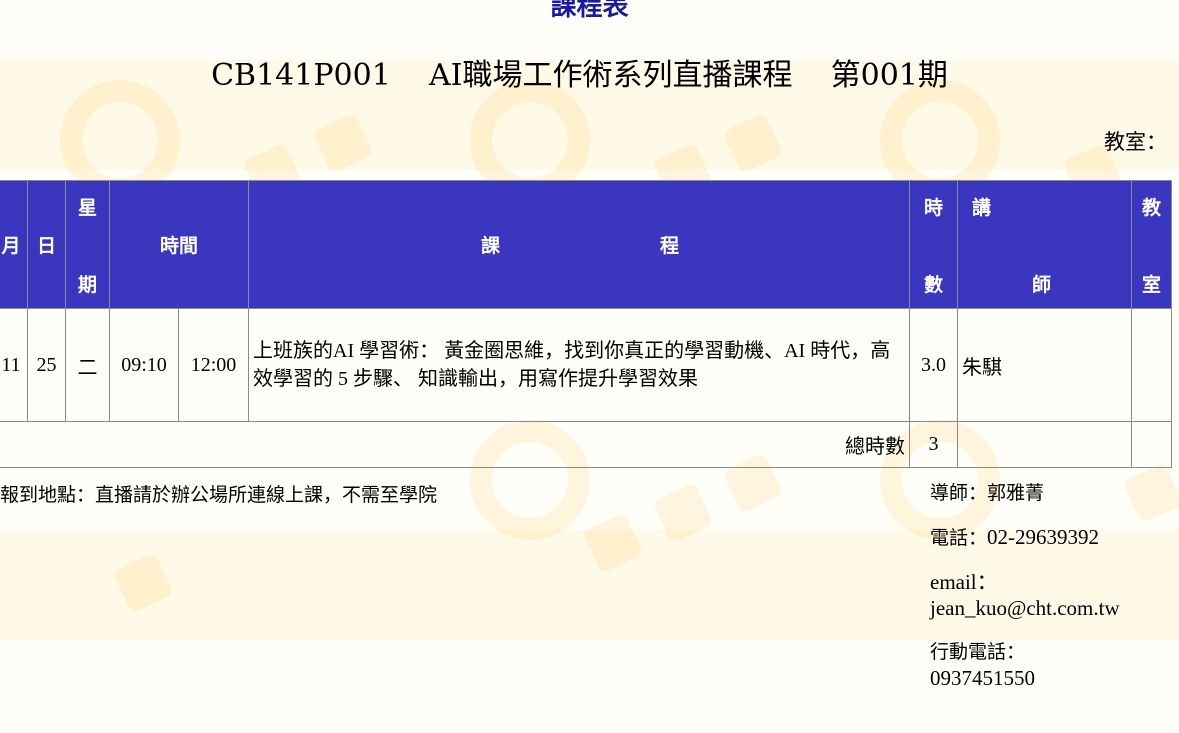  Describe the element at coordinates (87, 284) in the screenshot. I see `header-weekday-bottom: 期` at that location.